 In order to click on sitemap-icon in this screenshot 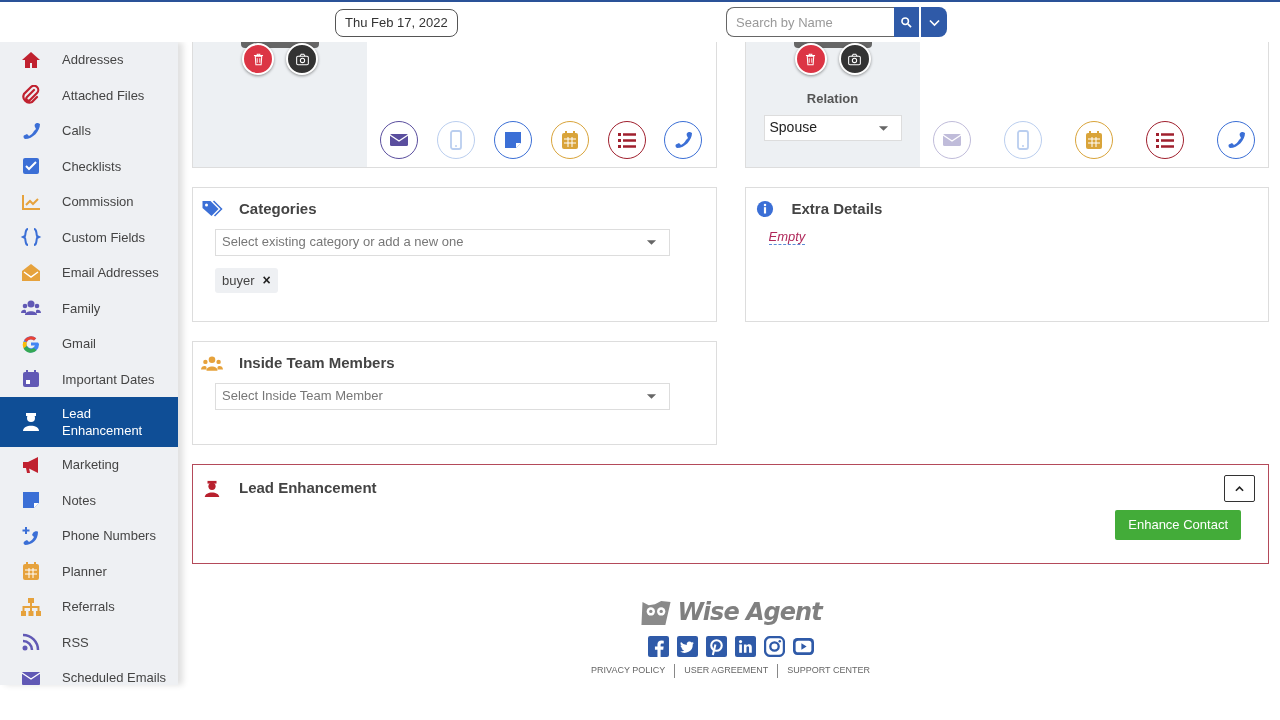, I will do `click(31, 606)`.